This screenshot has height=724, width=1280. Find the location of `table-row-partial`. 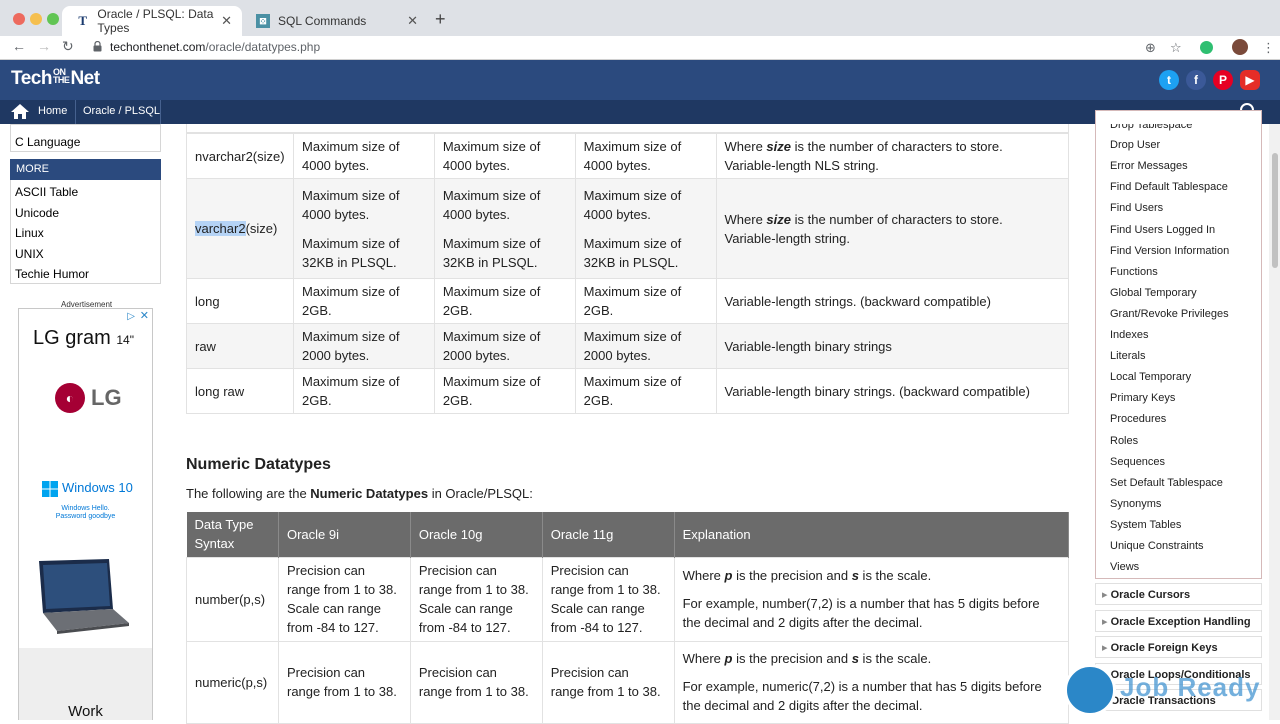

table-row-partial is located at coordinates (627, 128).